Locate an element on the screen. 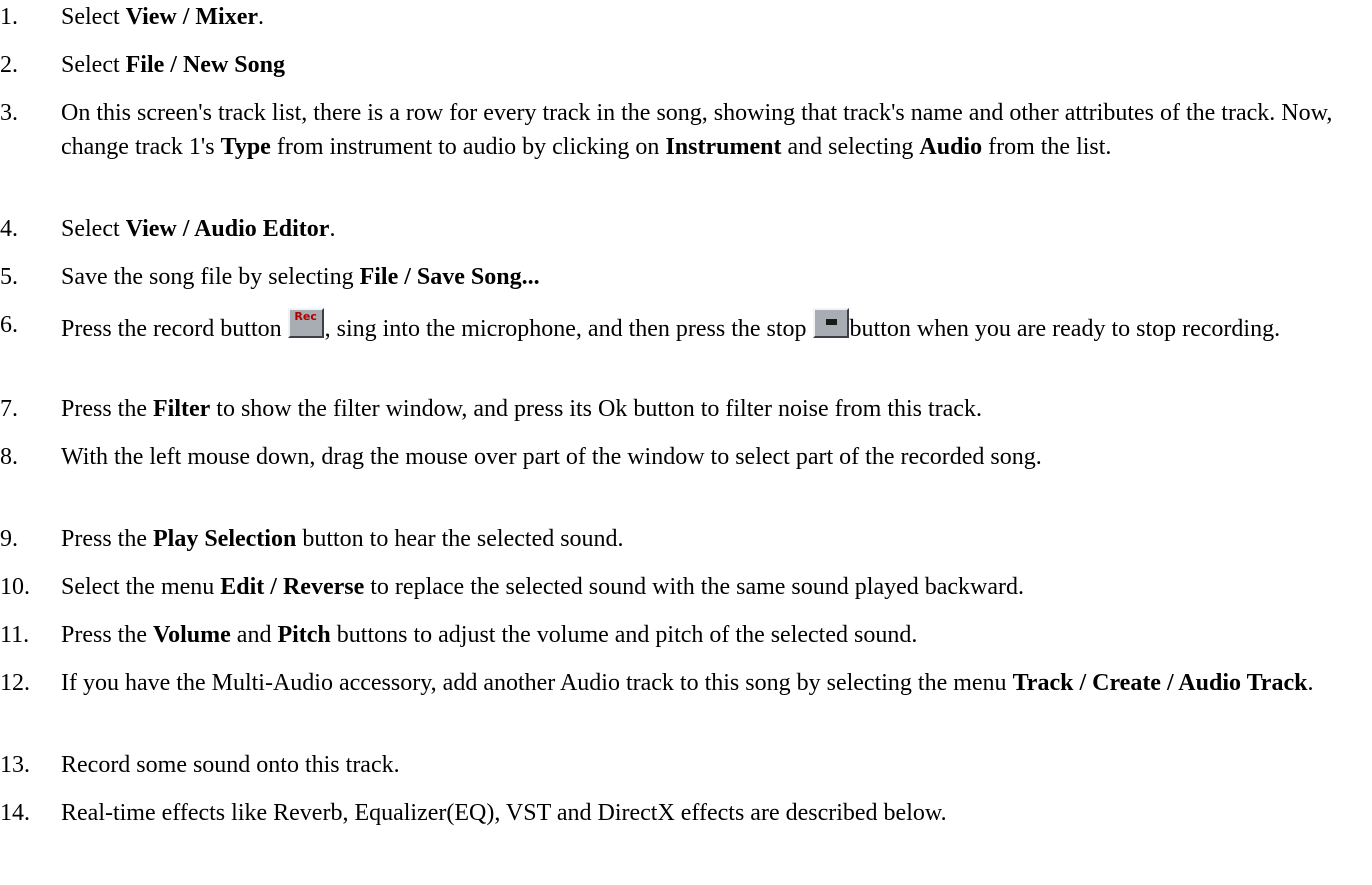 The image size is (1372, 885). bold-term: Type is located at coordinates (245, 147).